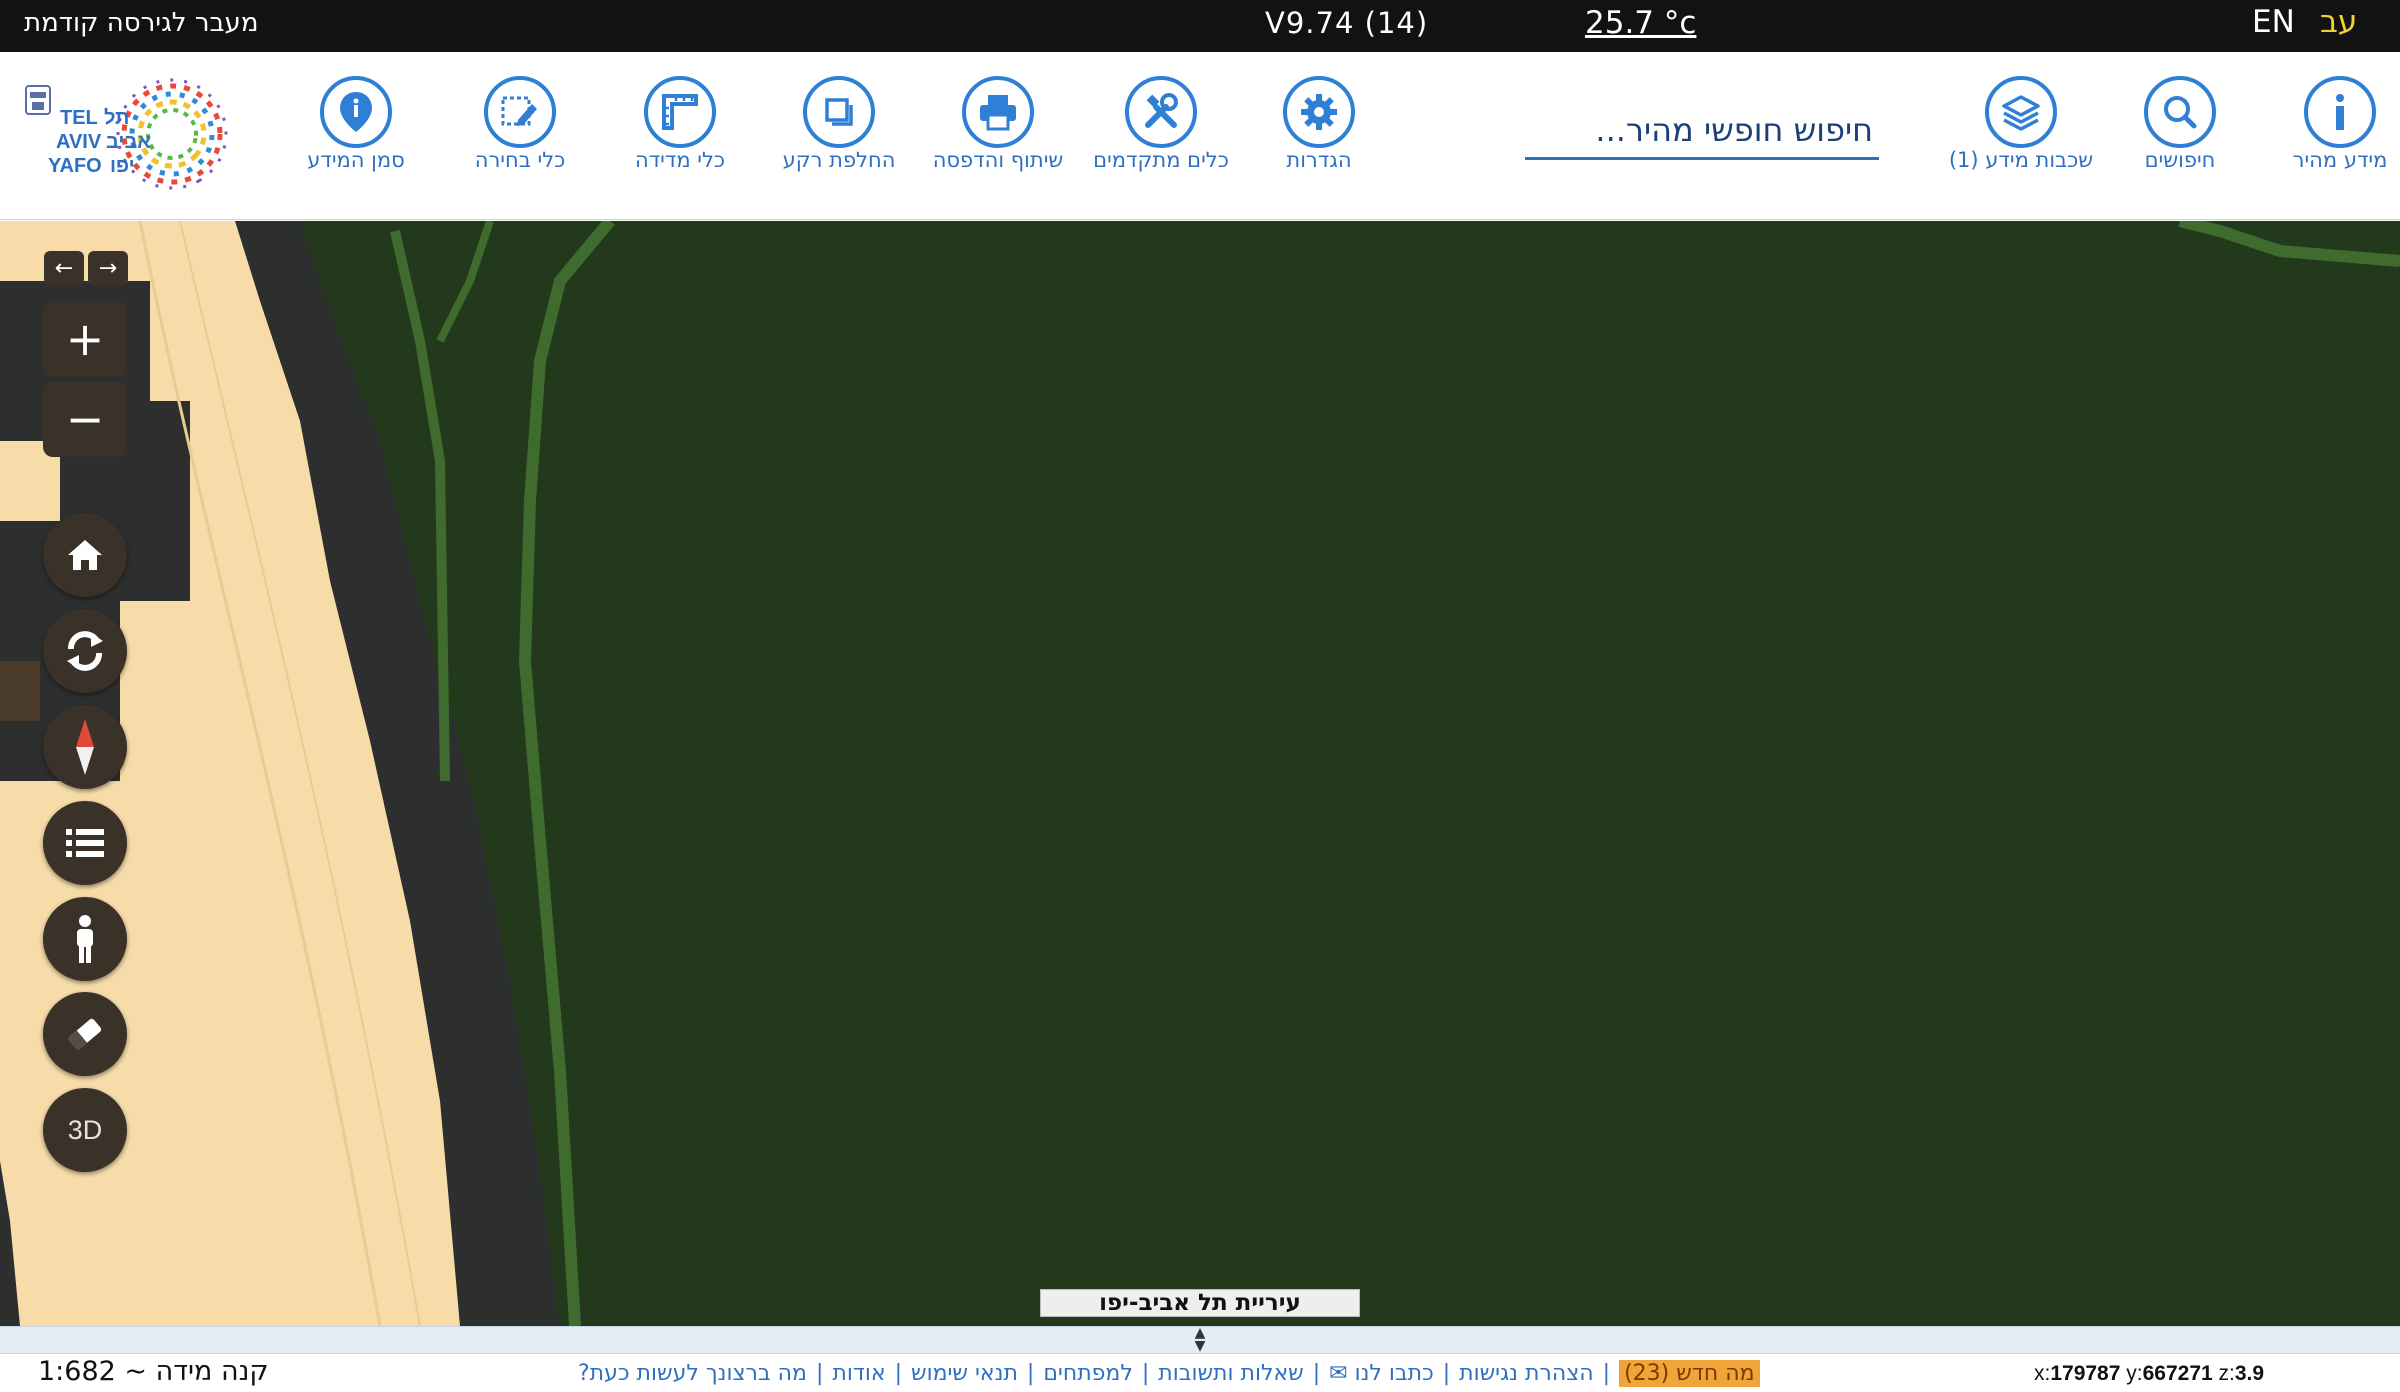 The width and height of the screenshot is (2400, 1392). What do you see at coordinates (2249, 1373) in the screenshot?
I see `coord-z-value: 3.9` at bounding box center [2249, 1373].